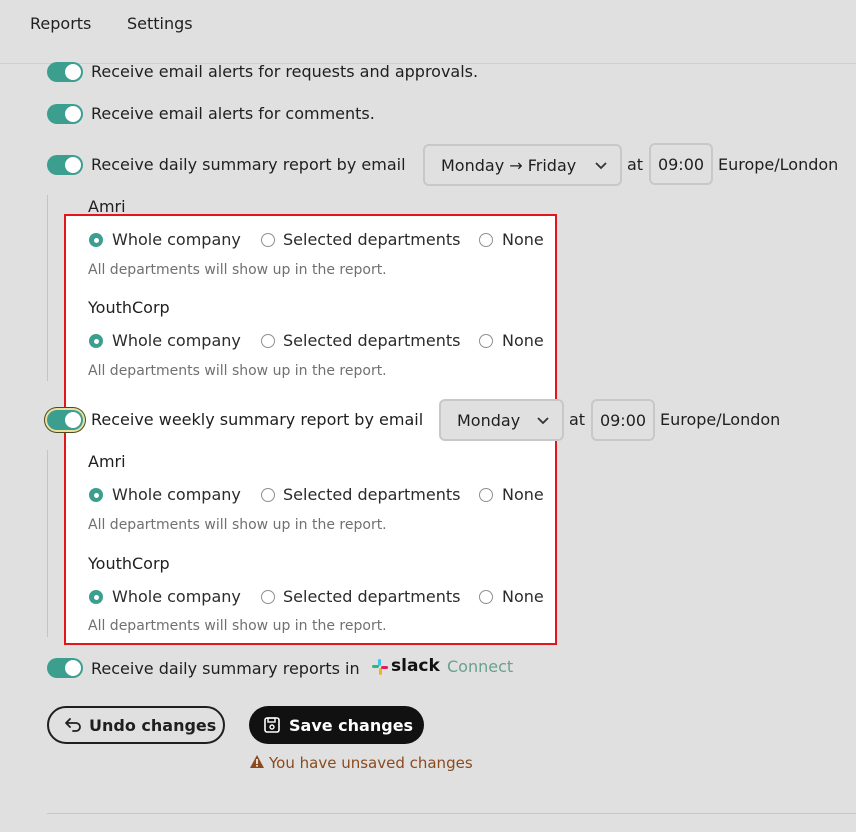  Describe the element at coordinates (129, 563) in the screenshot. I see `weekly-company-name: YouthCorp` at that location.